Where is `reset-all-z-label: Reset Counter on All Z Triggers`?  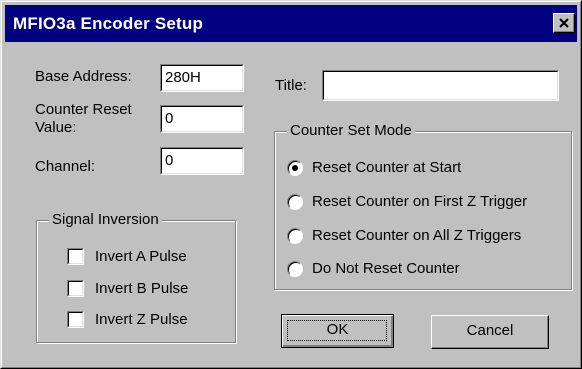 reset-all-z-label: Reset Counter on All Z Triggers is located at coordinates (417, 235).